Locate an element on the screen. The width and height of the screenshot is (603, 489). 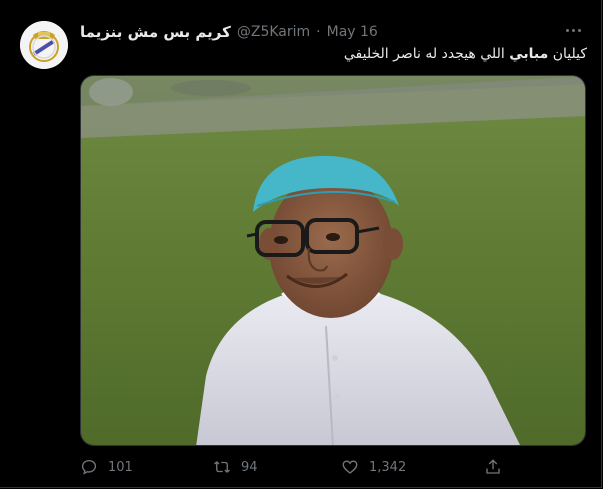
more-options-icon is located at coordinates (573, 30).